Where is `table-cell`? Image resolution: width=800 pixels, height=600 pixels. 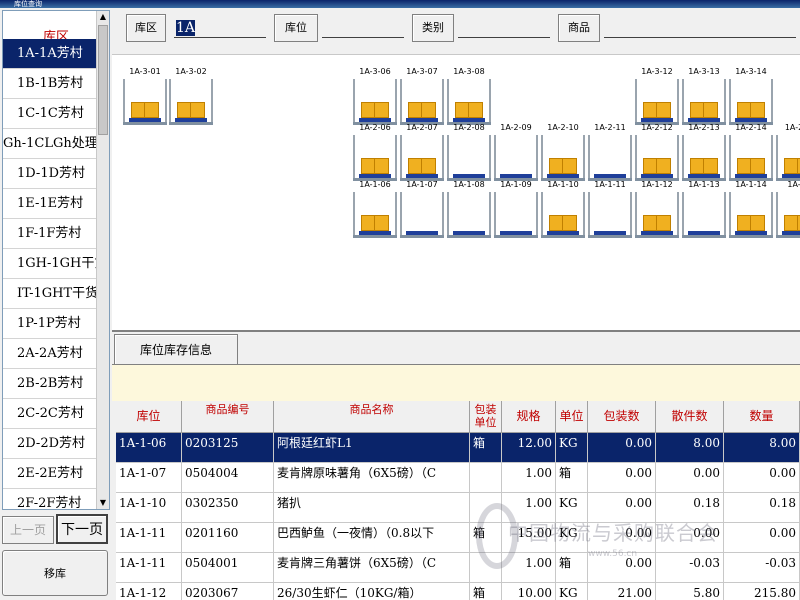 table-cell is located at coordinates (486, 568).